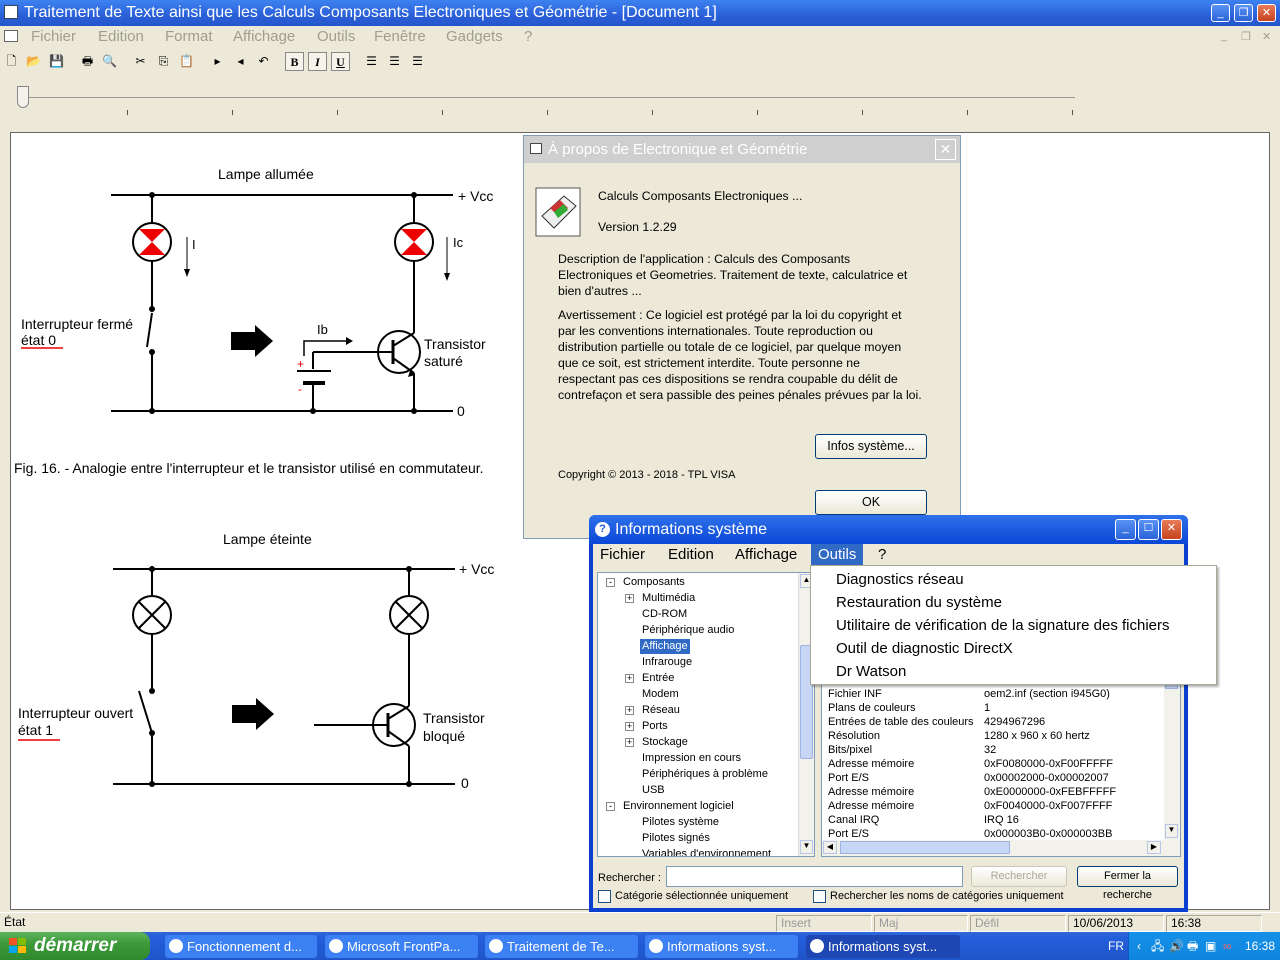 The image size is (1280, 960). What do you see at coordinates (680, 822) in the screenshot?
I see `tree-item: Pilotes système` at bounding box center [680, 822].